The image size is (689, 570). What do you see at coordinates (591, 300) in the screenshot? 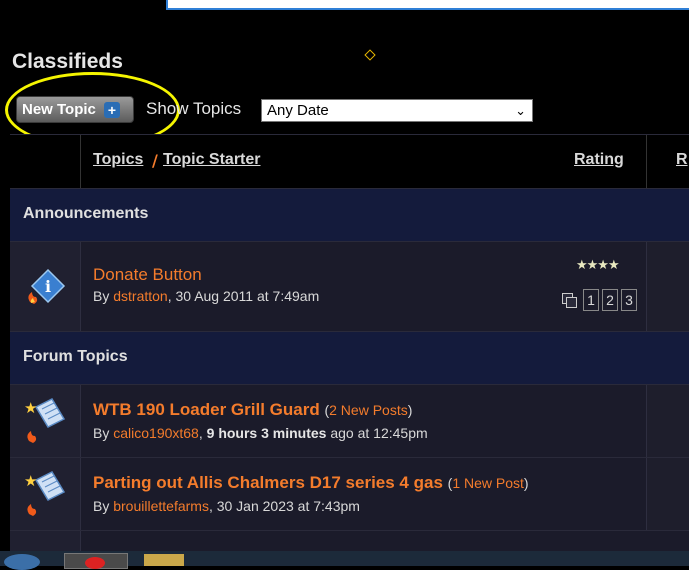
I see `page-link-1: 1` at bounding box center [591, 300].